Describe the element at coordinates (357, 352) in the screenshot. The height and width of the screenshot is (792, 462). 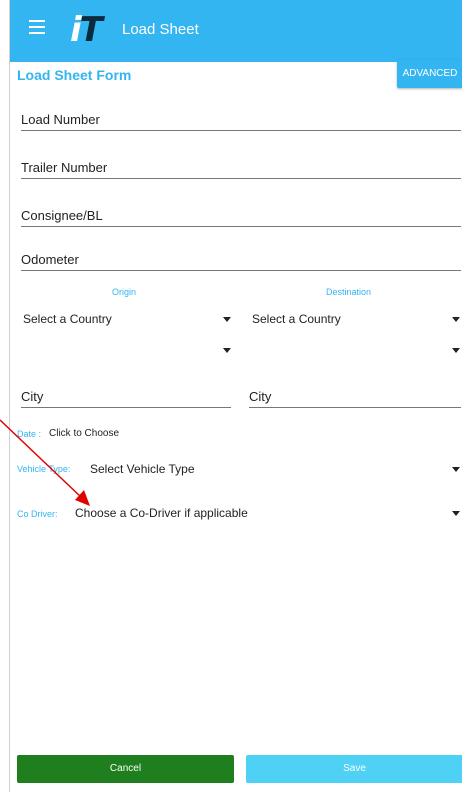
I see `destination-state-select` at that location.